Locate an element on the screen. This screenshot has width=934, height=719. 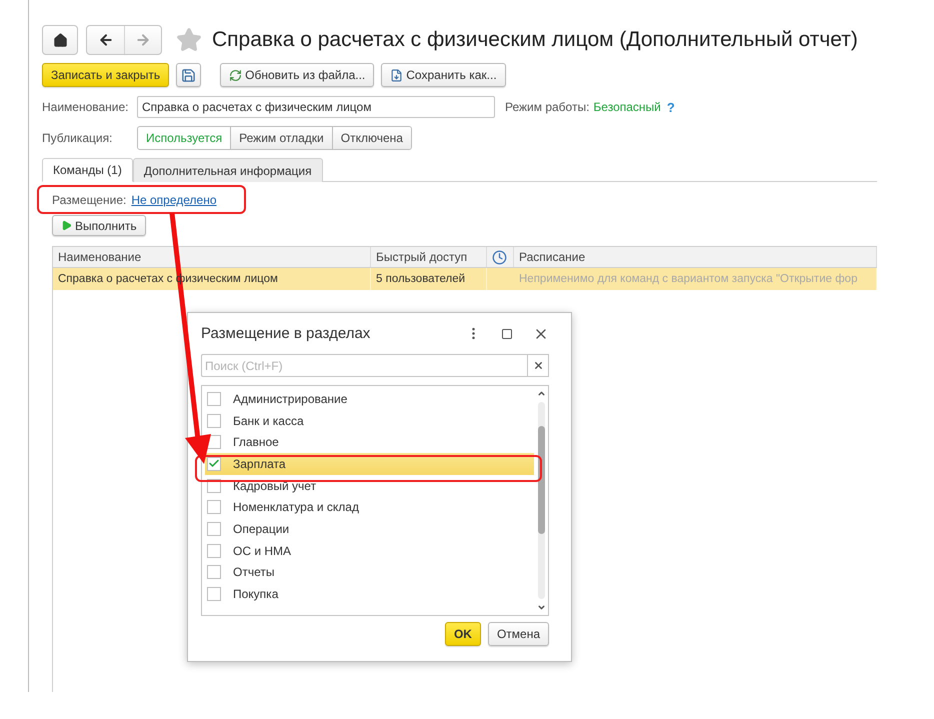
home-button is located at coordinates (60, 40).